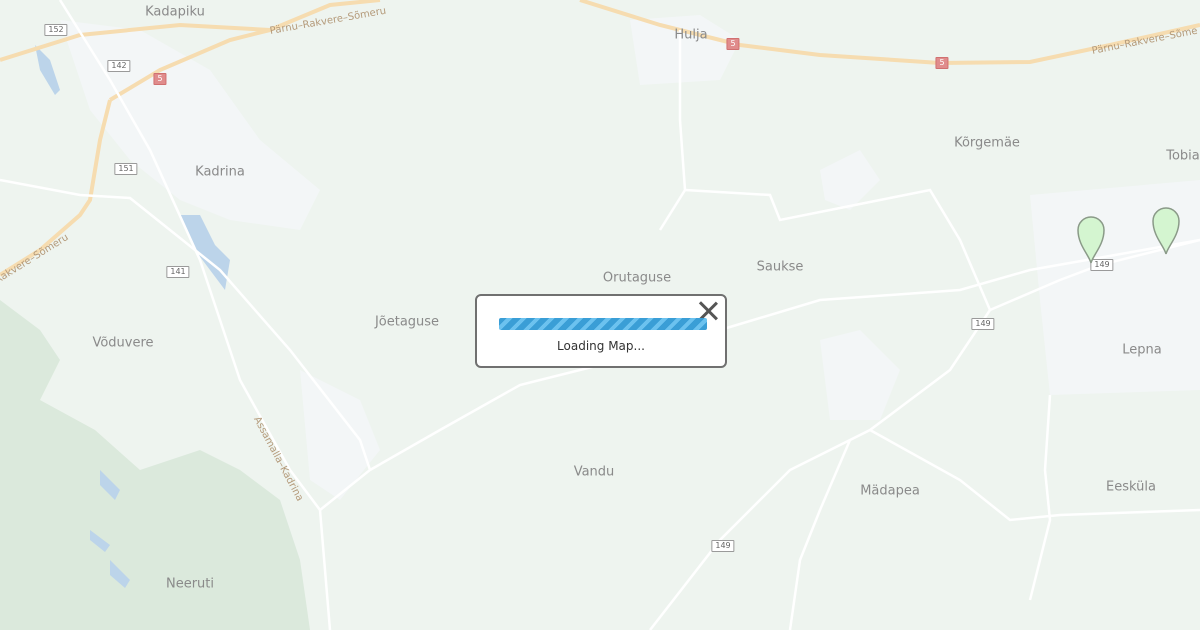 The height and width of the screenshot is (630, 1200). Describe the element at coordinates (594, 472) in the screenshot. I see `place-label: Vandu` at that location.